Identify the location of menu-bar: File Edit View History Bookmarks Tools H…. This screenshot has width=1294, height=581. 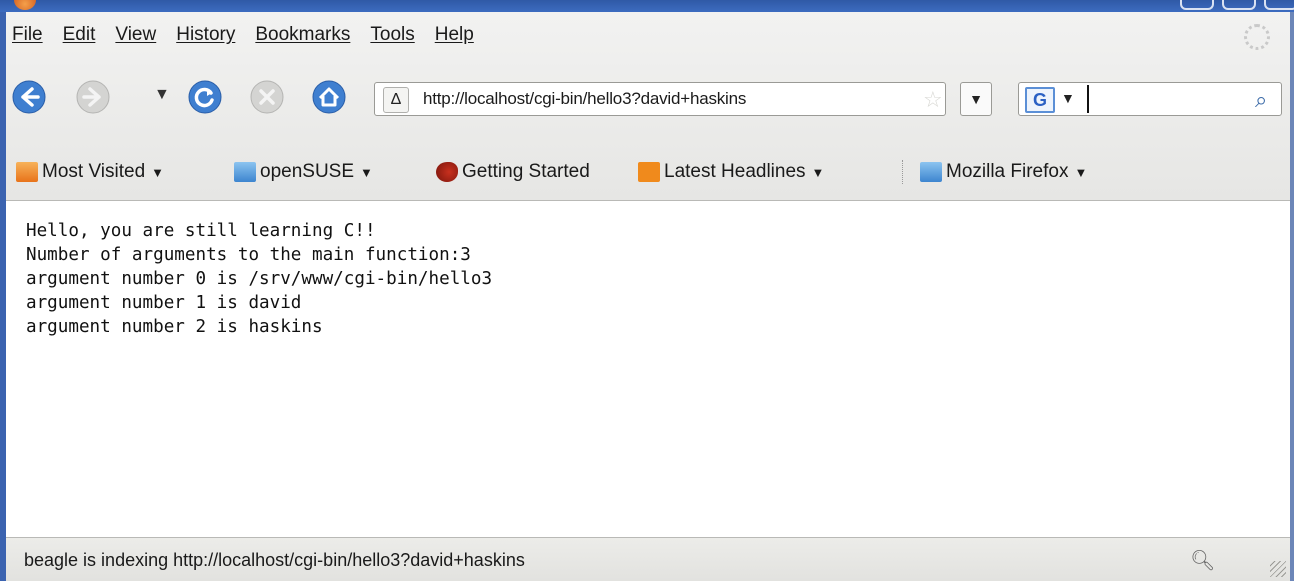
(253, 35).